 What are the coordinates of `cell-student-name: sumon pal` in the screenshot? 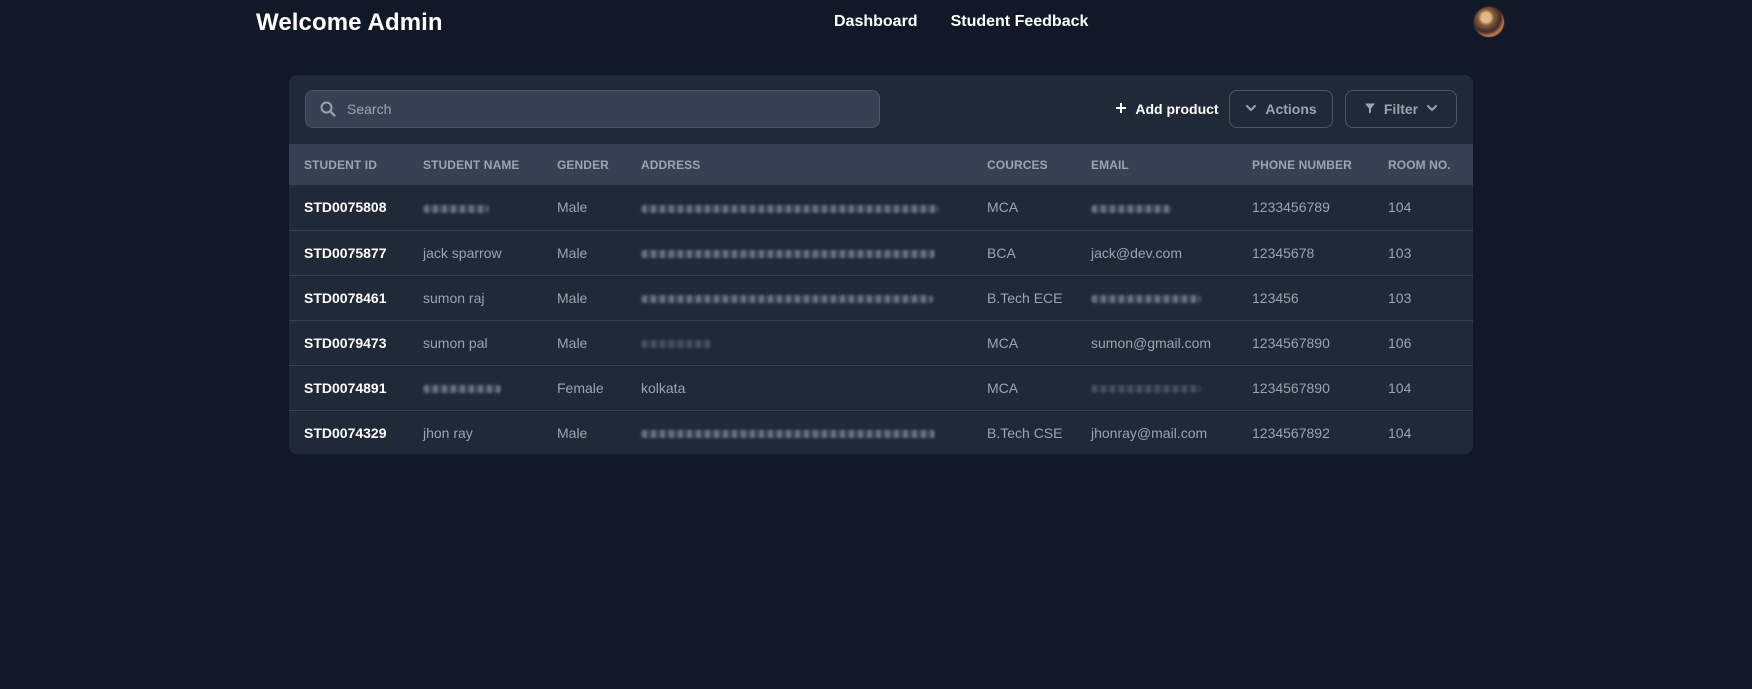 It's located at (455, 342).